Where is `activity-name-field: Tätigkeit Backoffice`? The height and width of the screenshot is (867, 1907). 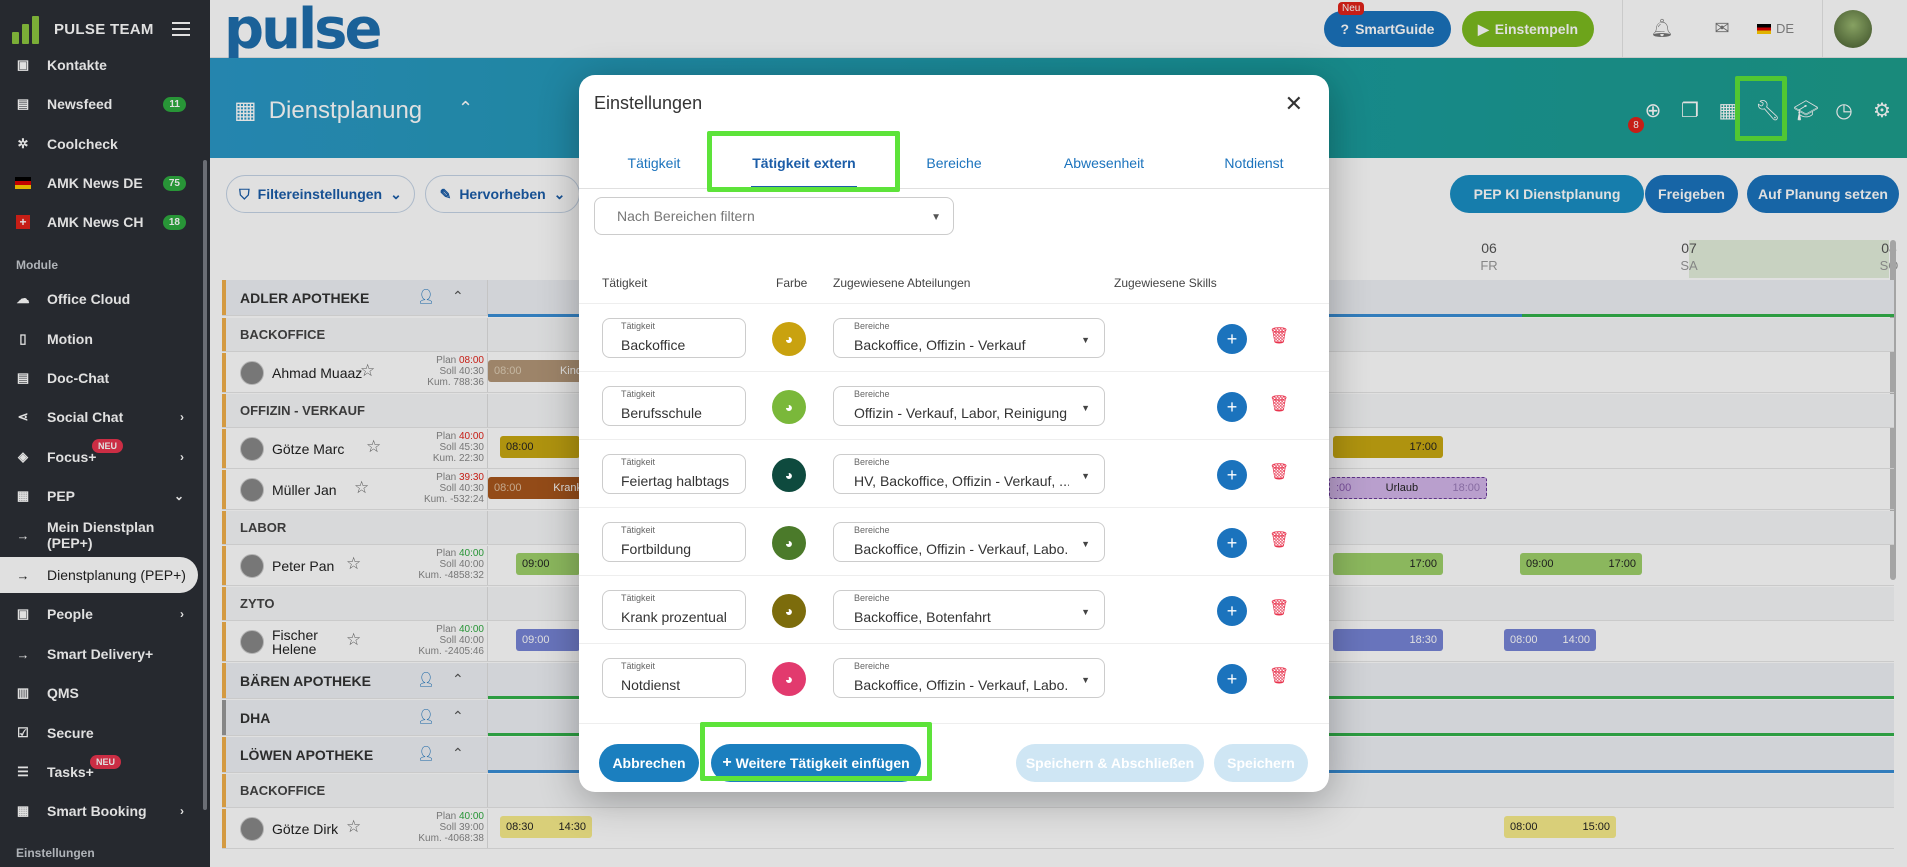 activity-name-field: Tätigkeit Backoffice is located at coordinates (674, 338).